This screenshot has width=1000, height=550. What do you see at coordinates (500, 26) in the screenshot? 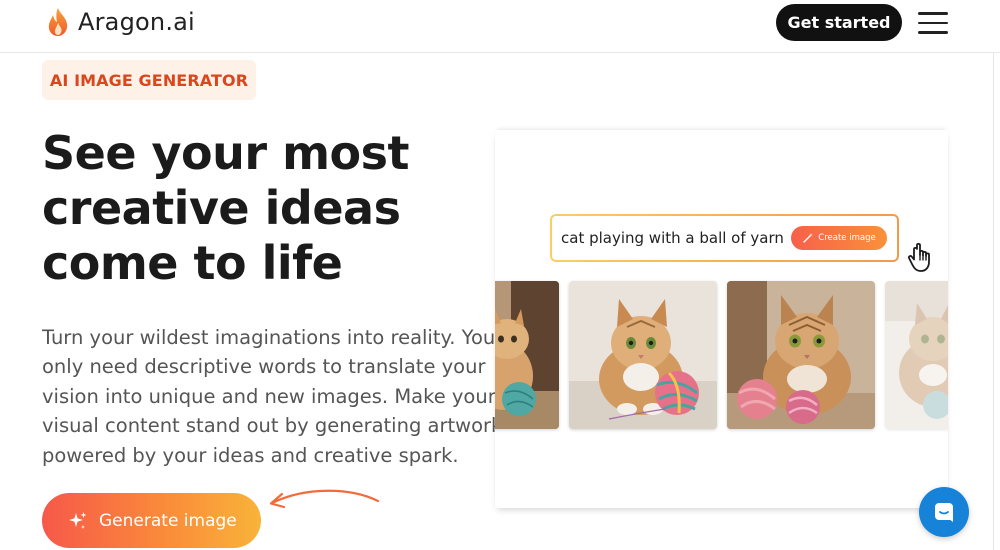
I see `site-header: Aragon.ai Get started` at bounding box center [500, 26].